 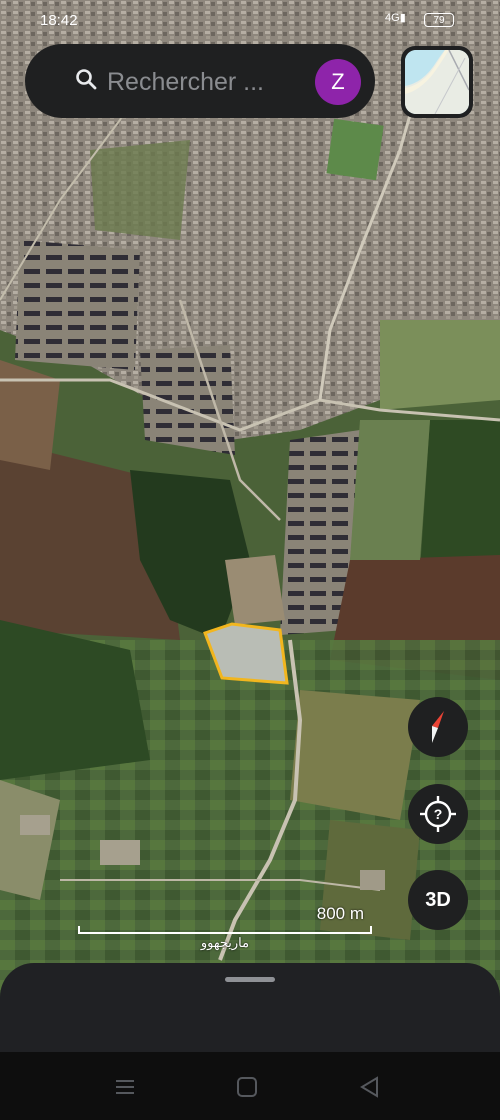 What do you see at coordinates (225, 942) in the screenshot?
I see `map-place-label: ماريجهوو` at bounding box center [225, 942].